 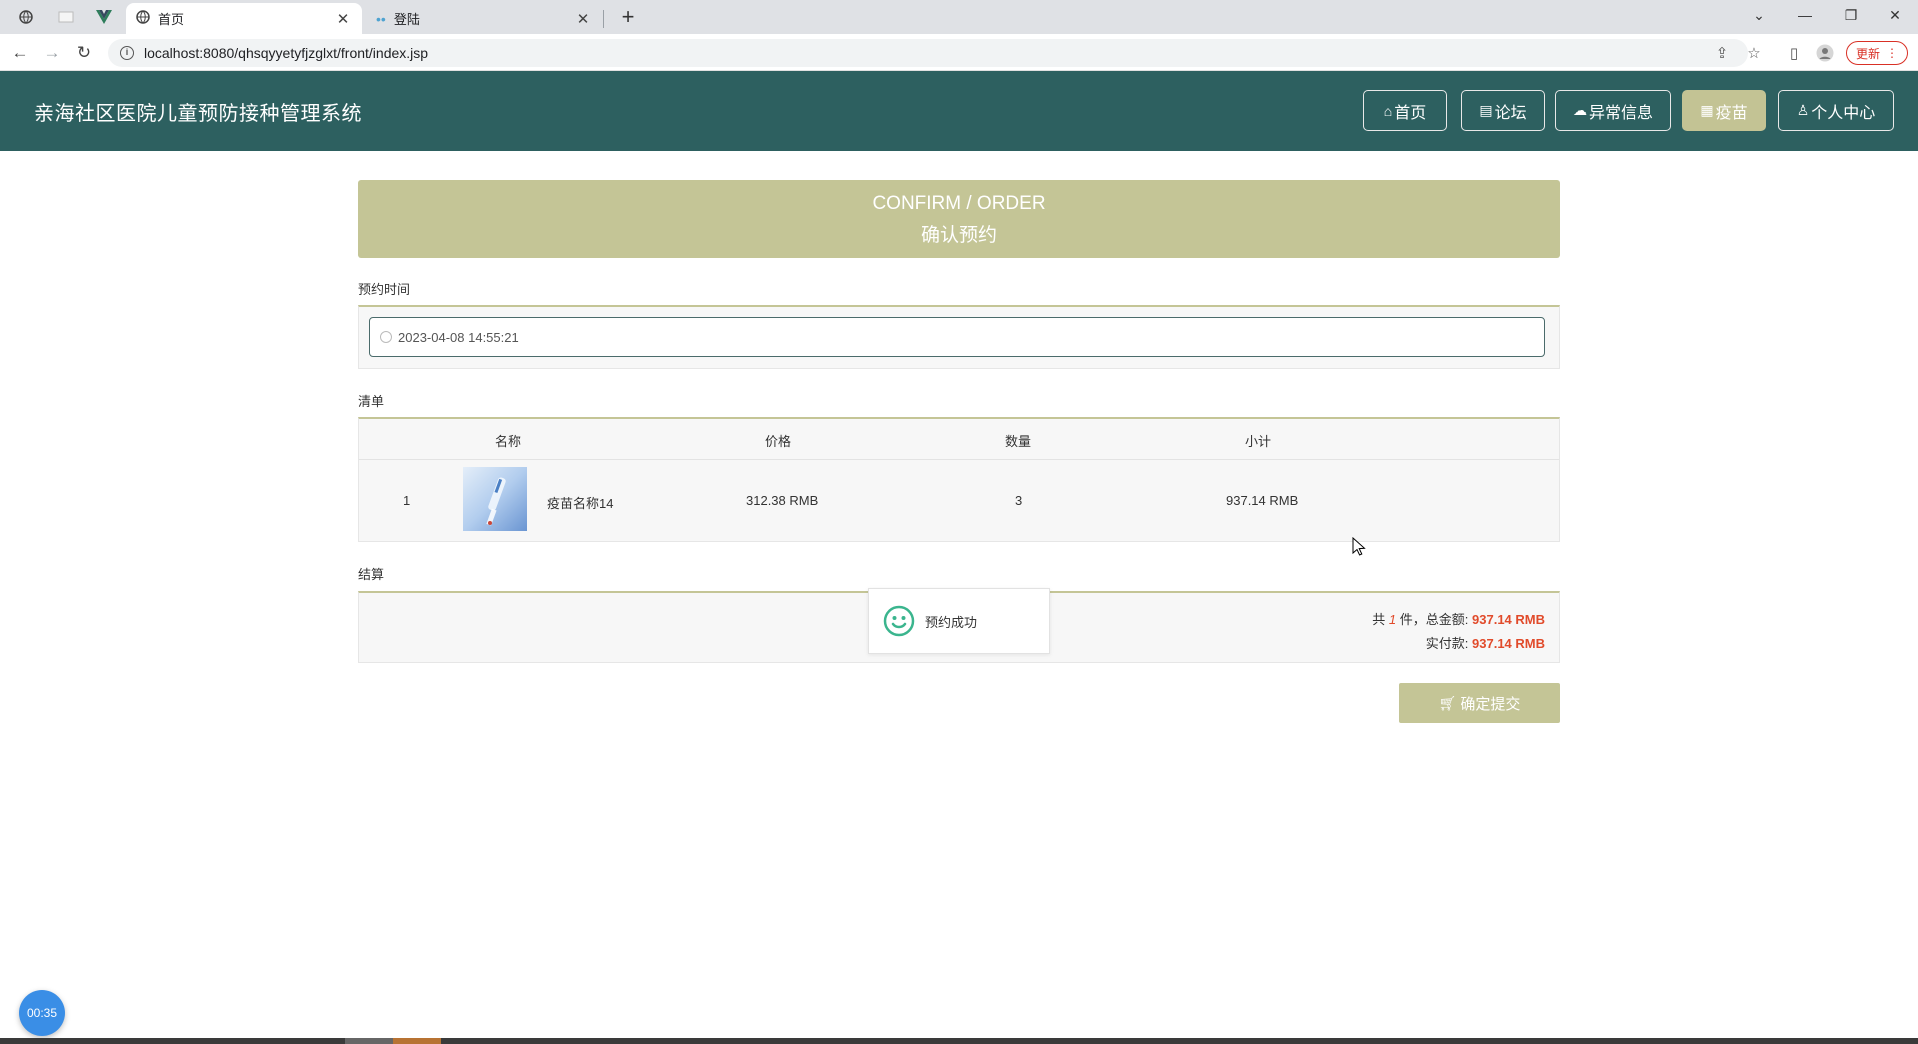 What do you see at coordinates (958, 235) in the screenshot?
I see `banner-title-cn: 确认预约` at bounding box center [958, 235].